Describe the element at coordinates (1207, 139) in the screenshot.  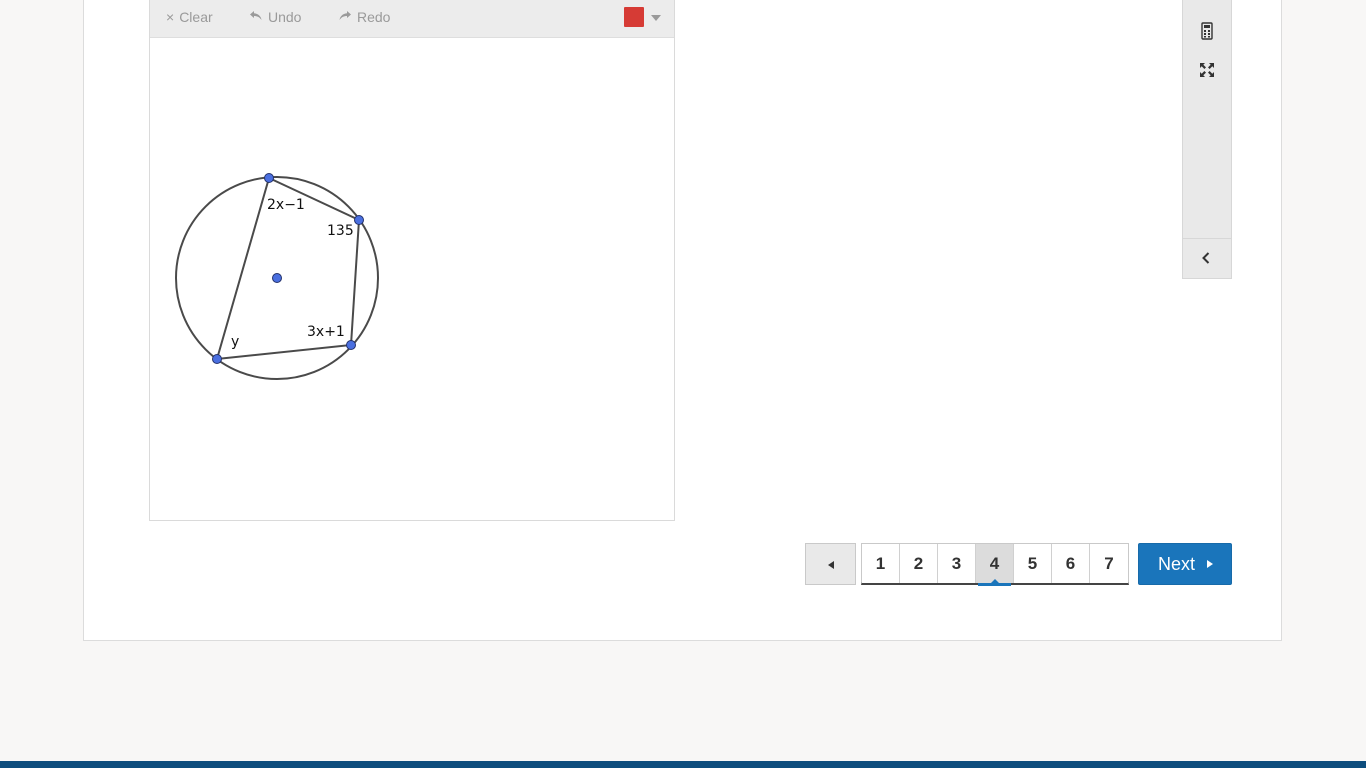
I see `side-toolbar` at that location.